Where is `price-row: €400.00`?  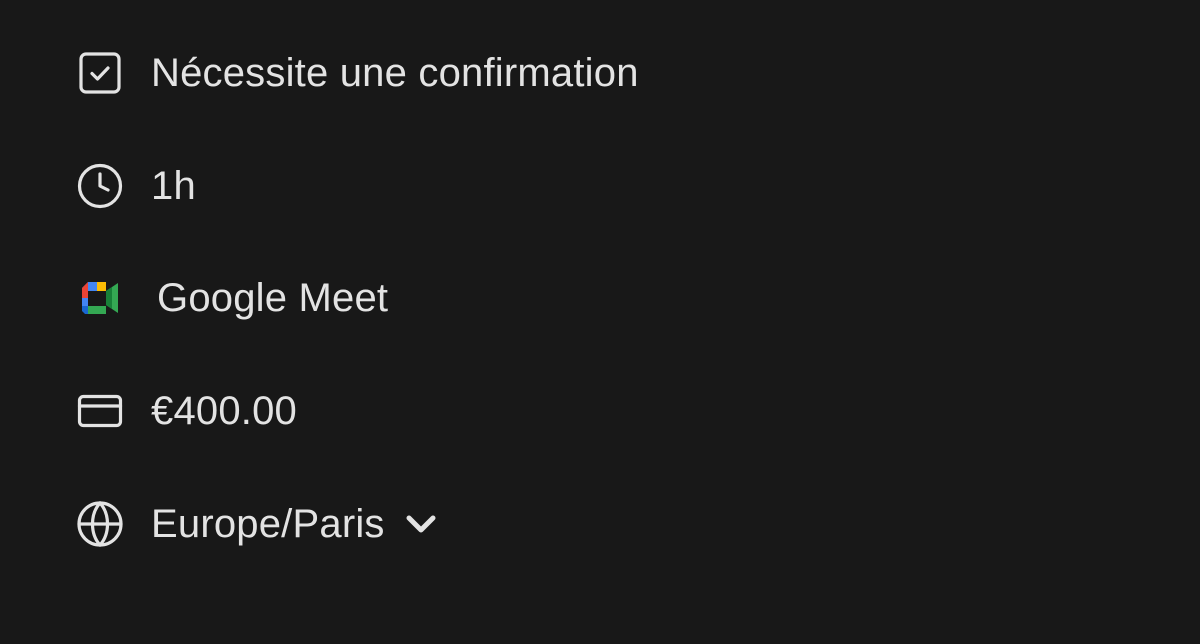 price-row: €400.00 is located at coordinates (186, 411).